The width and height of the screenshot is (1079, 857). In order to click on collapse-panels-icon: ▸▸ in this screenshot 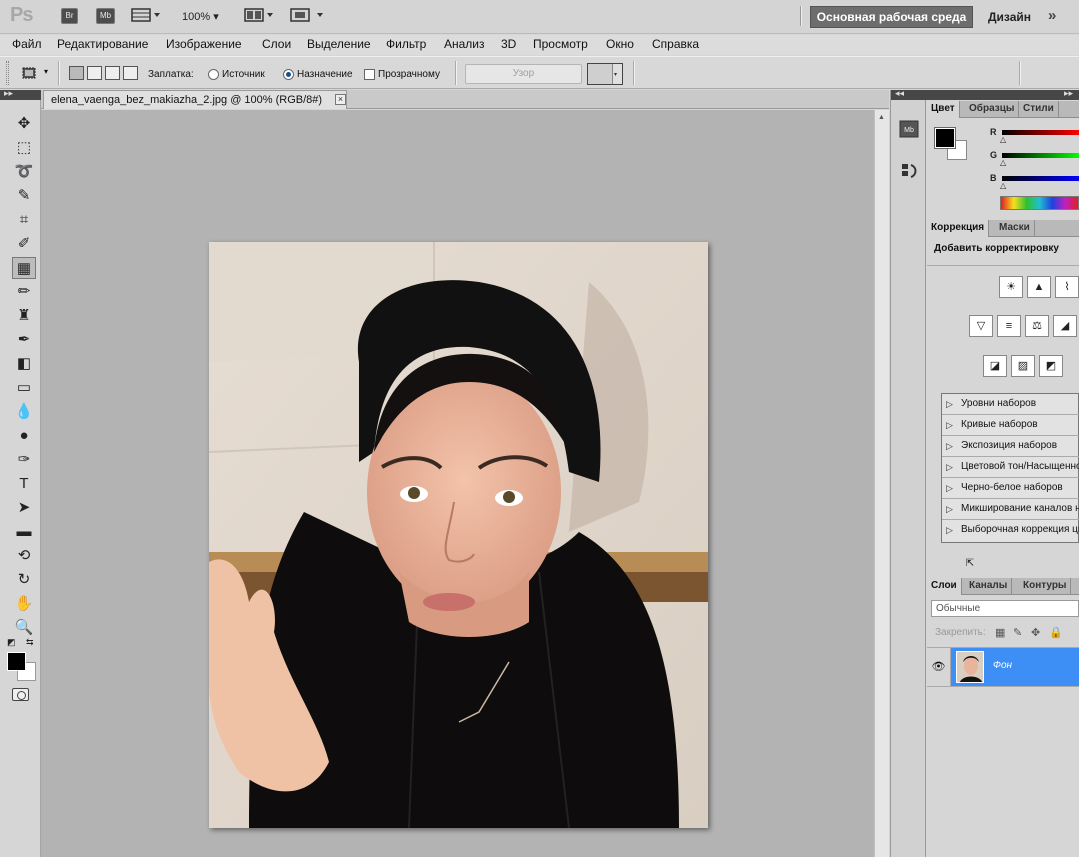, I will do `click(1068, 93)`.